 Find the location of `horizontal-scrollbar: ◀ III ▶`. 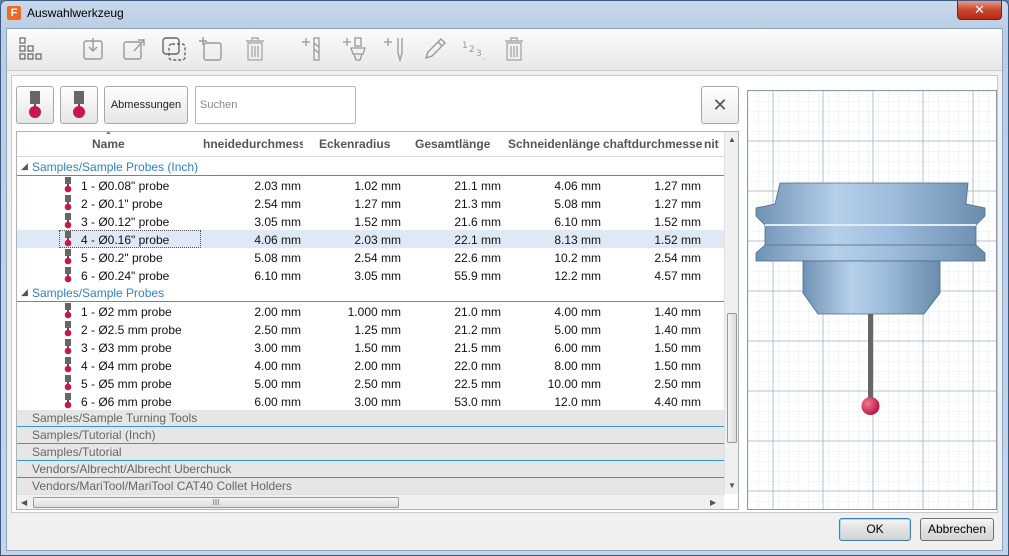

horizontal-scrollbar: ◀ III ▶ is located at coordinates (370, 501).